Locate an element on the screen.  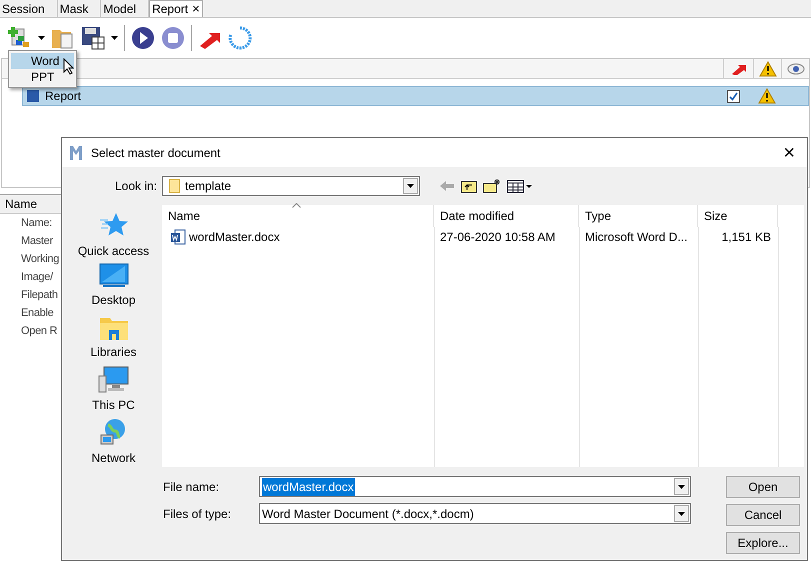
property-label: Image/ is located at coordinates (37, 277).